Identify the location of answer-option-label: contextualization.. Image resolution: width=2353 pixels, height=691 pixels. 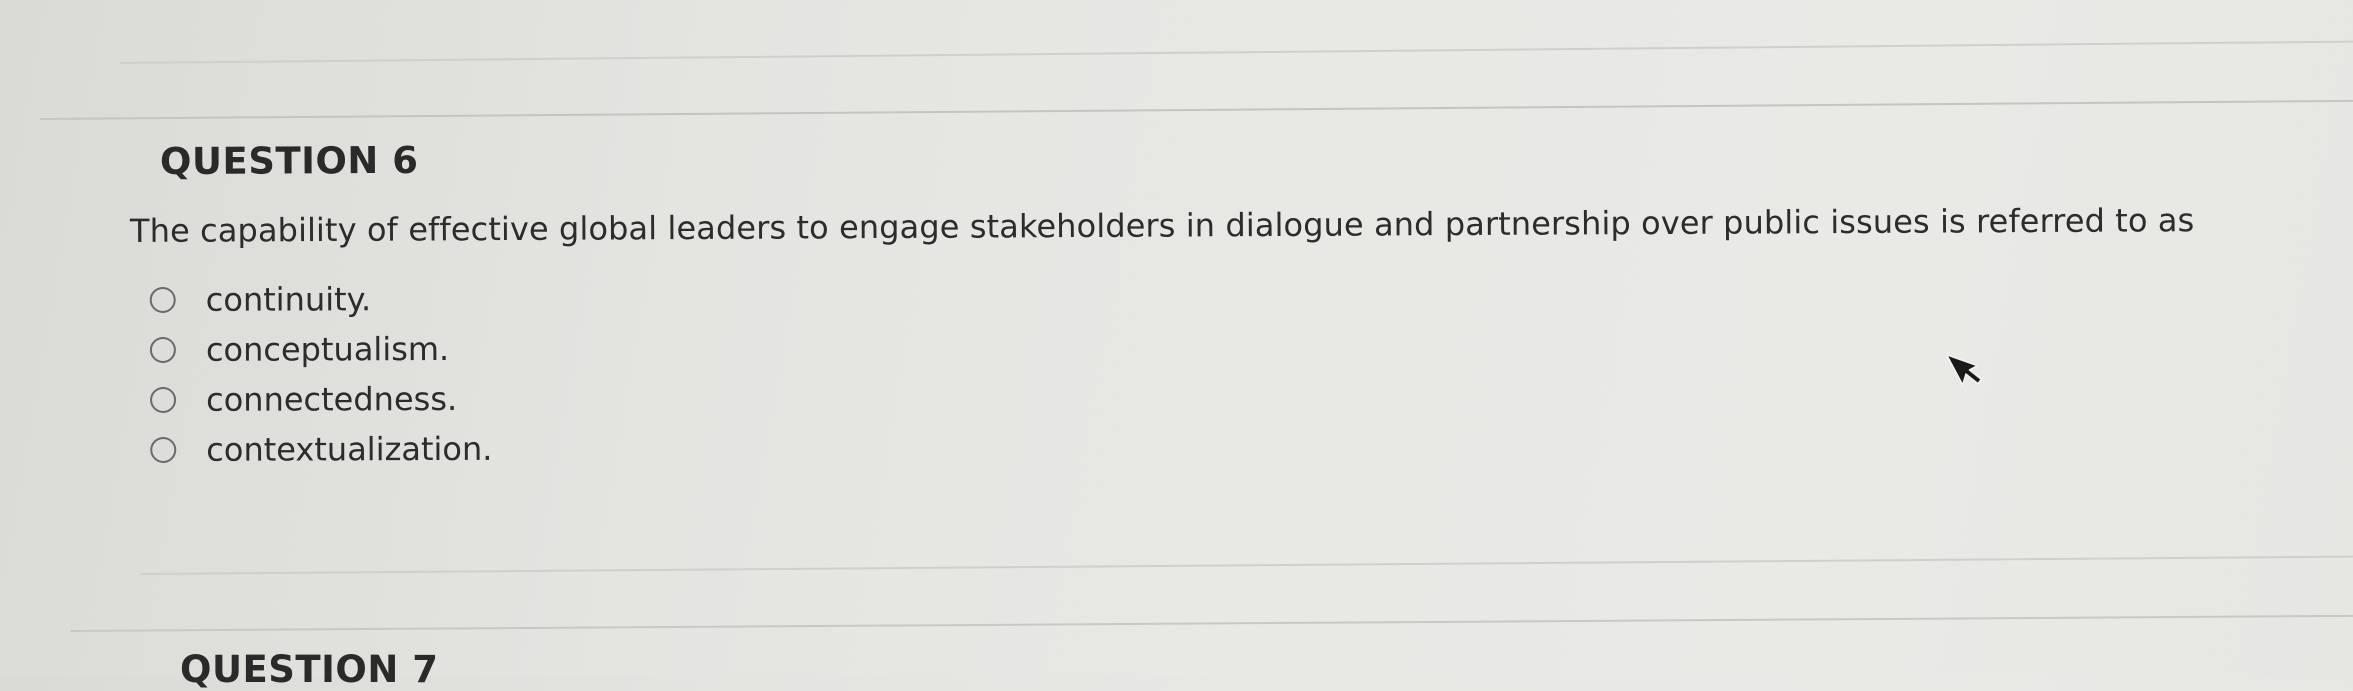
(349, 449).